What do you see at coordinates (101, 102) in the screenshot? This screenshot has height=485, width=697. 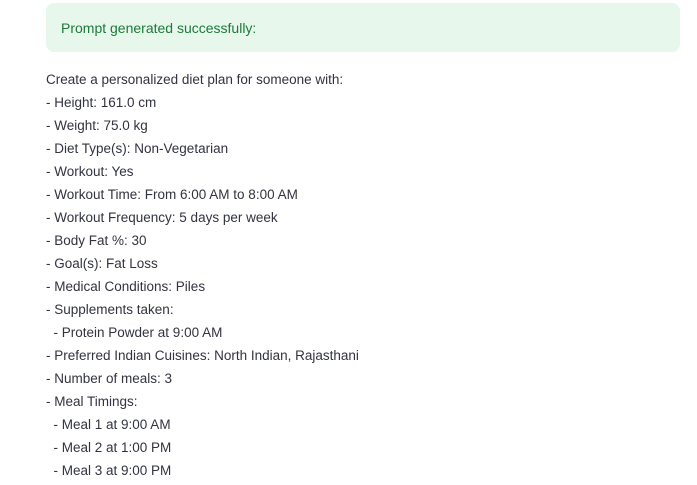 I see `prompt-line-height: - Height: 161.0 cm` at bounding box center [101, 102].